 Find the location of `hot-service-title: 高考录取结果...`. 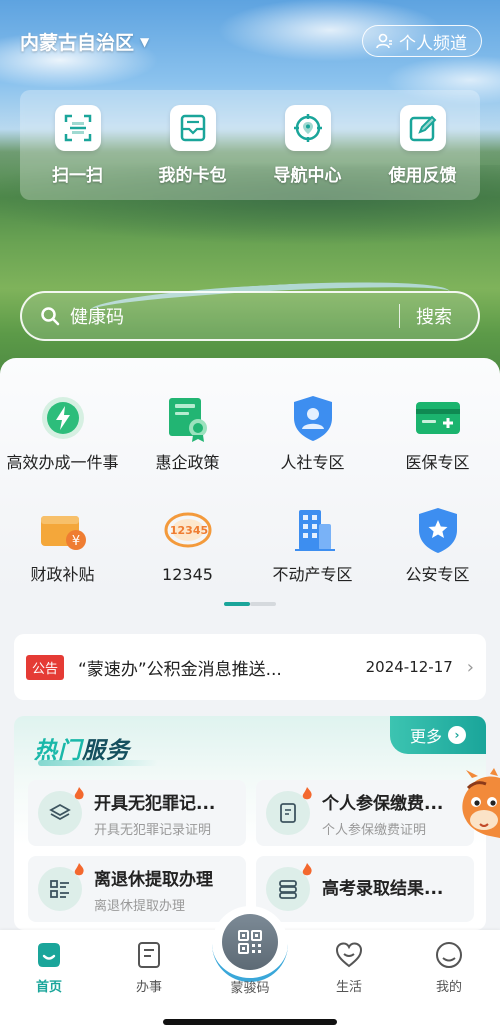

hot-service-title: 高考录取结果... is located at coordinates (383, 889).